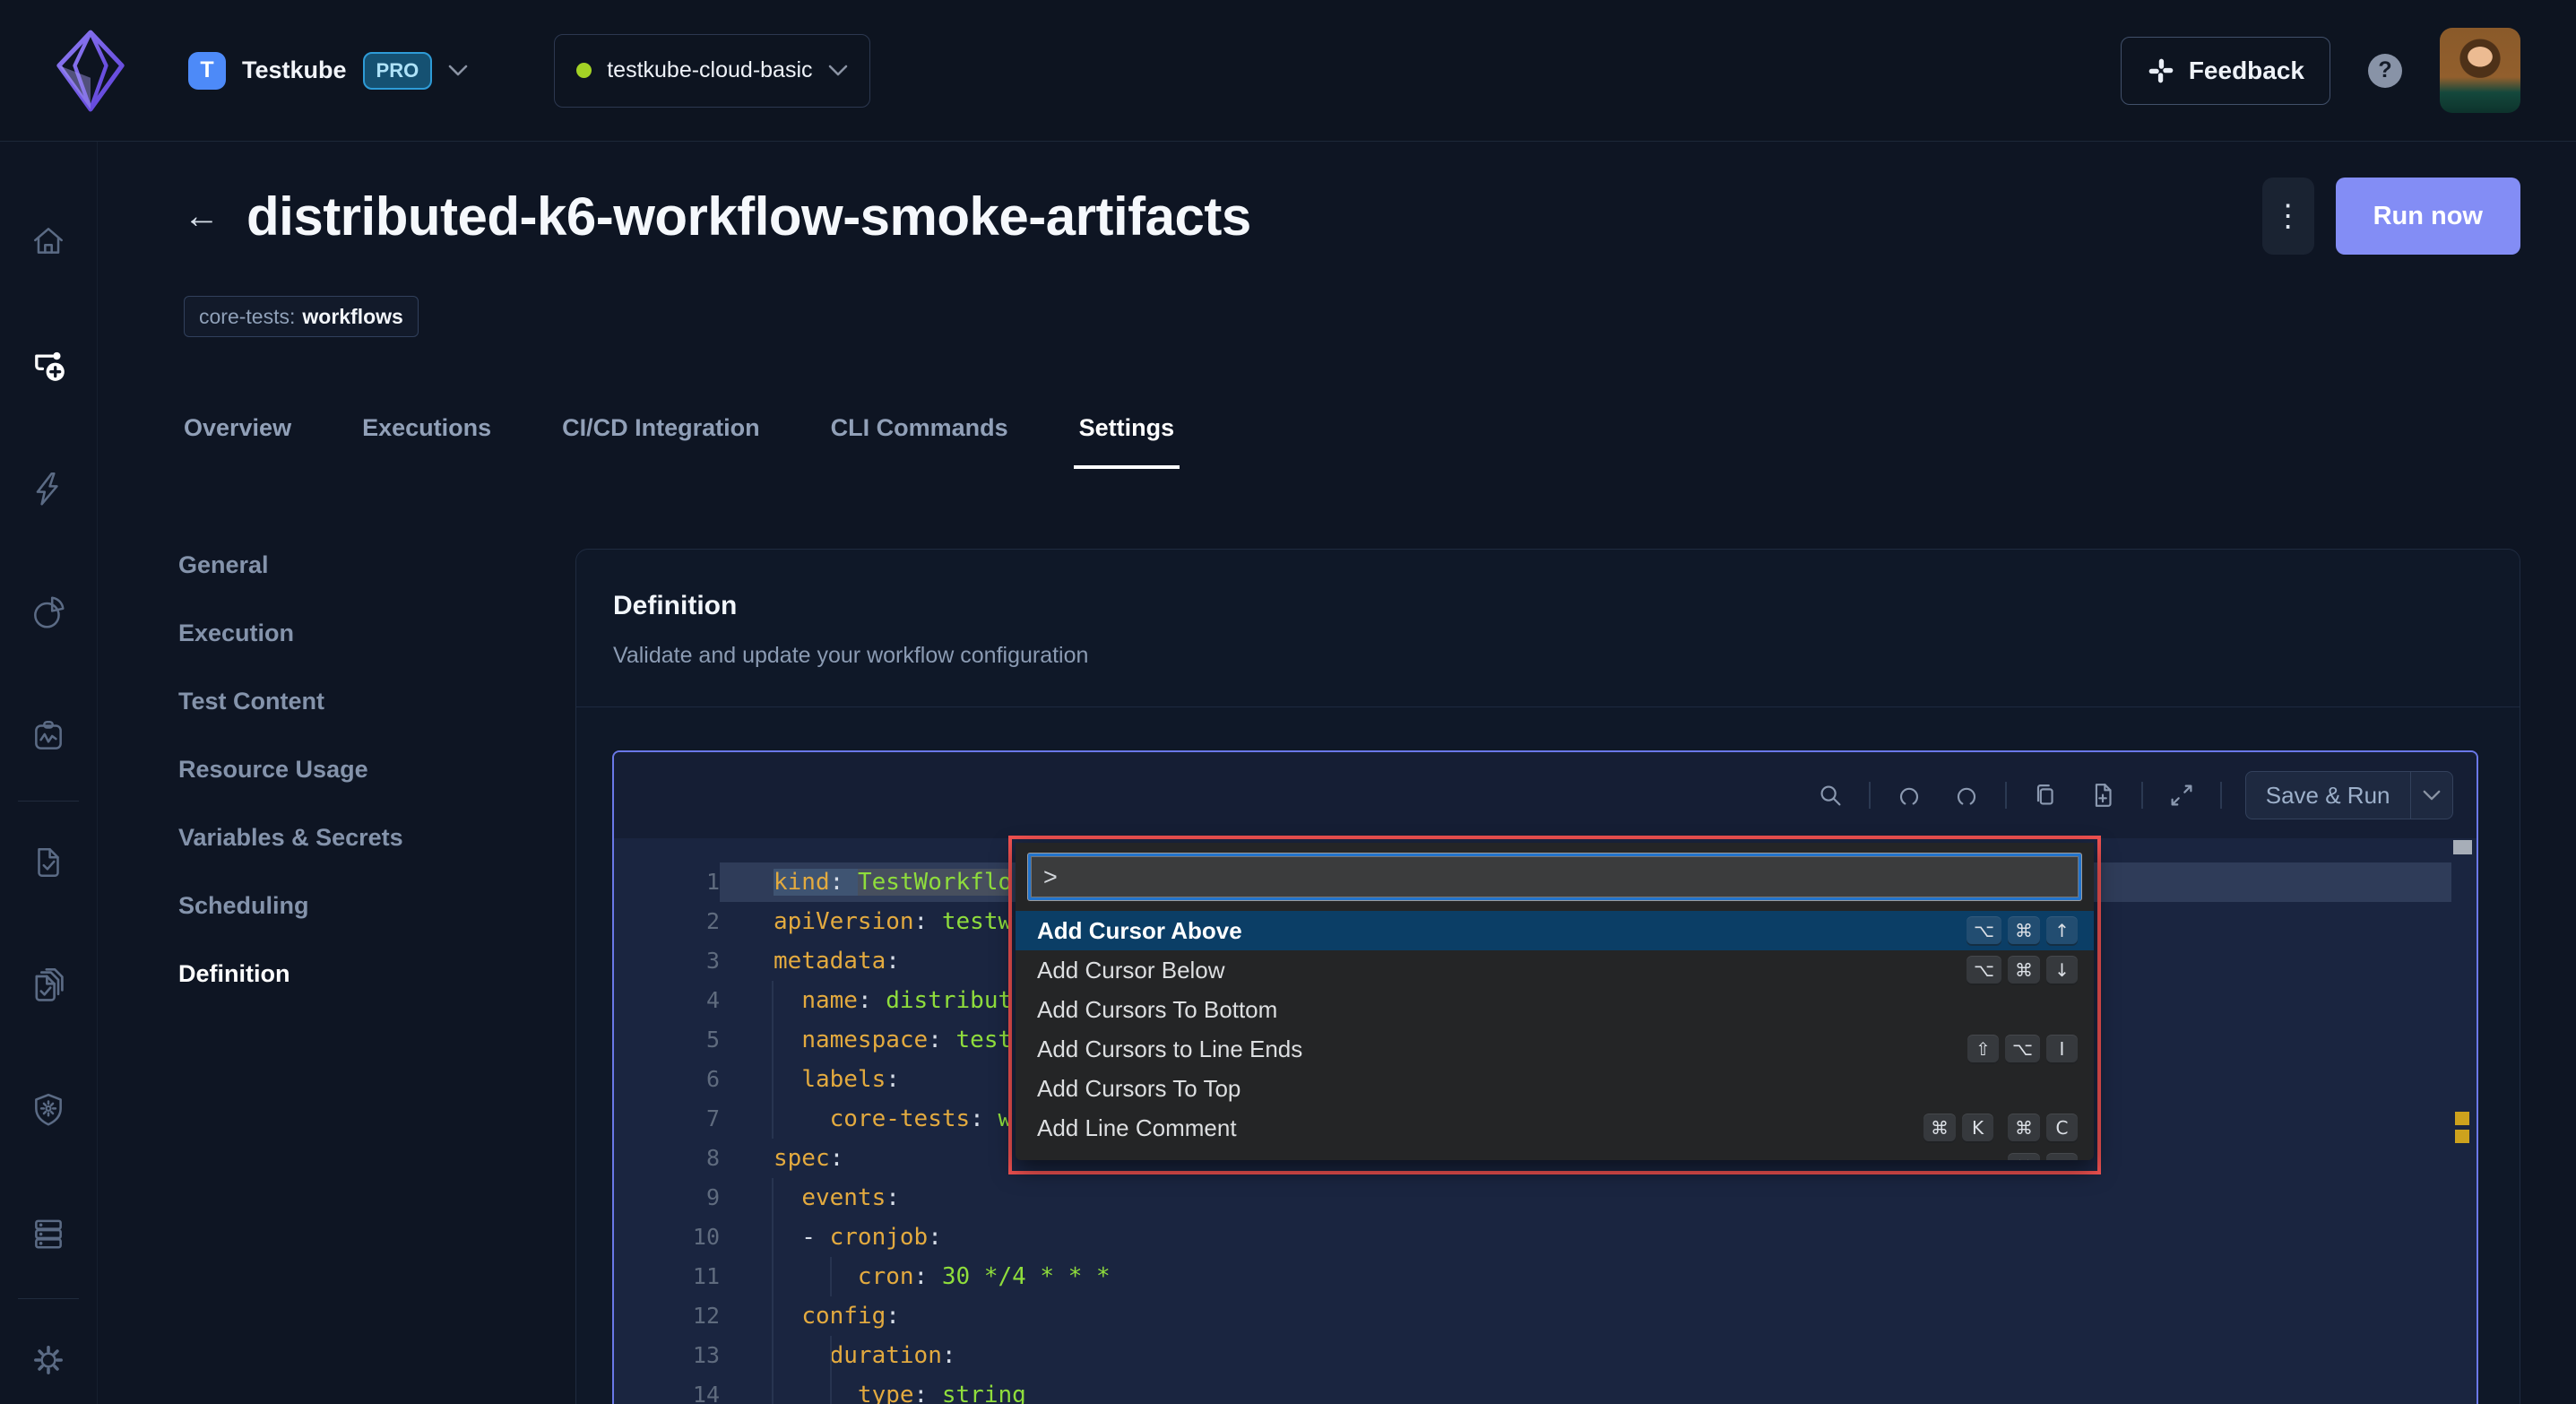  I want to click on code-line: 9 events:, so click(1532, 1198).